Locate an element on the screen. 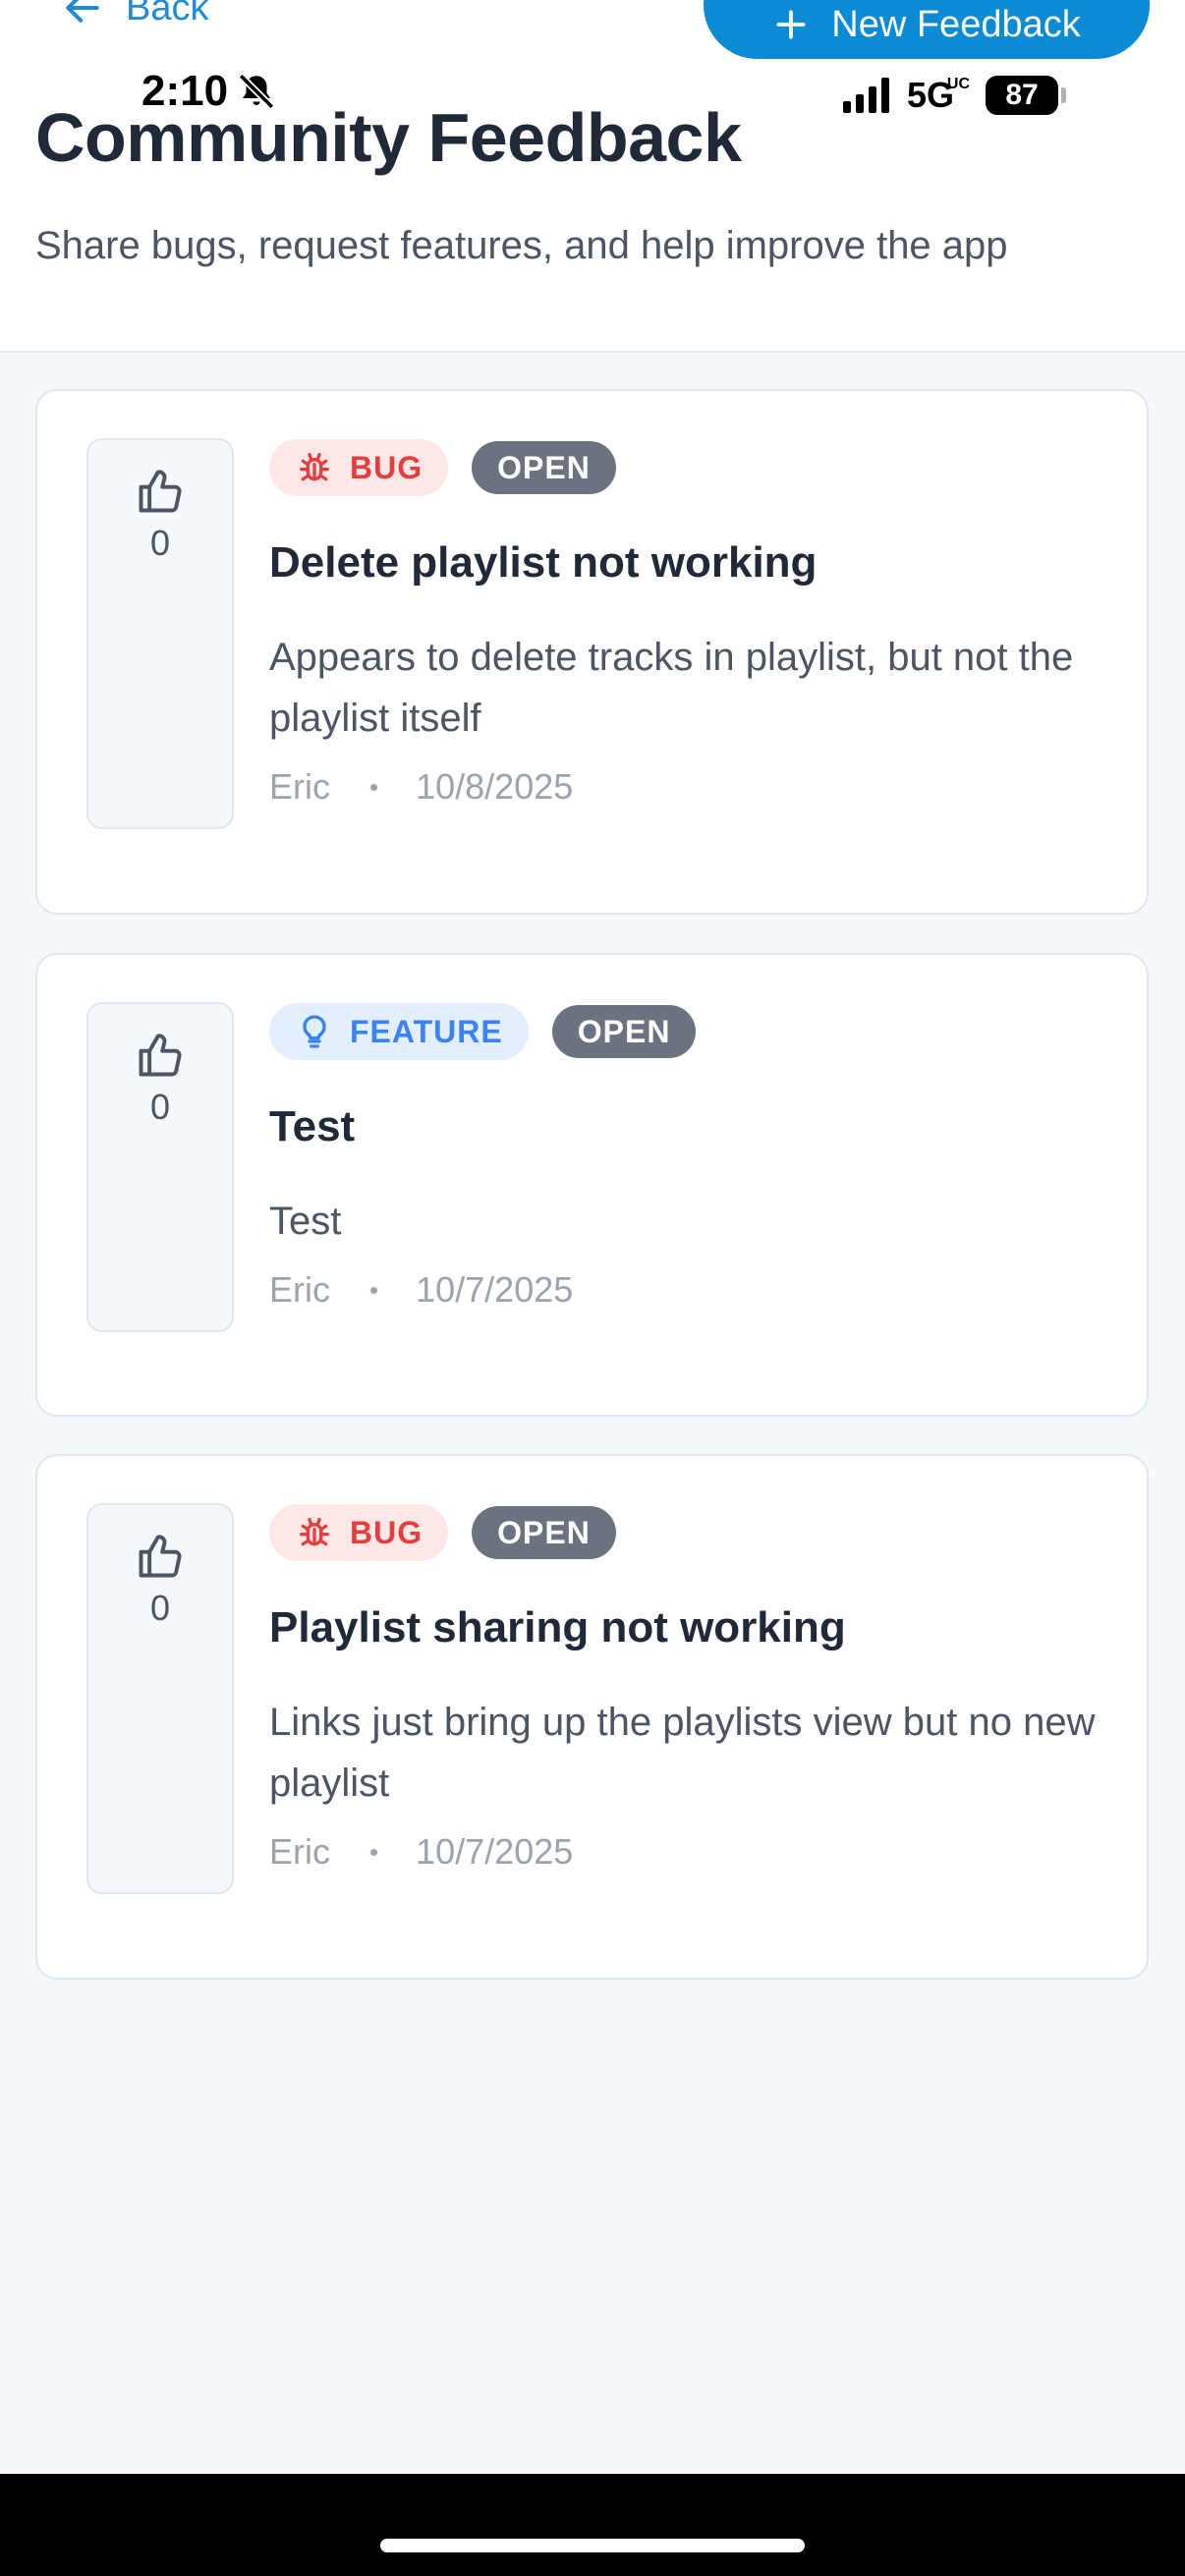 The image size is (1185, 2576). back-button: Back is located at coordinates (135, 18).